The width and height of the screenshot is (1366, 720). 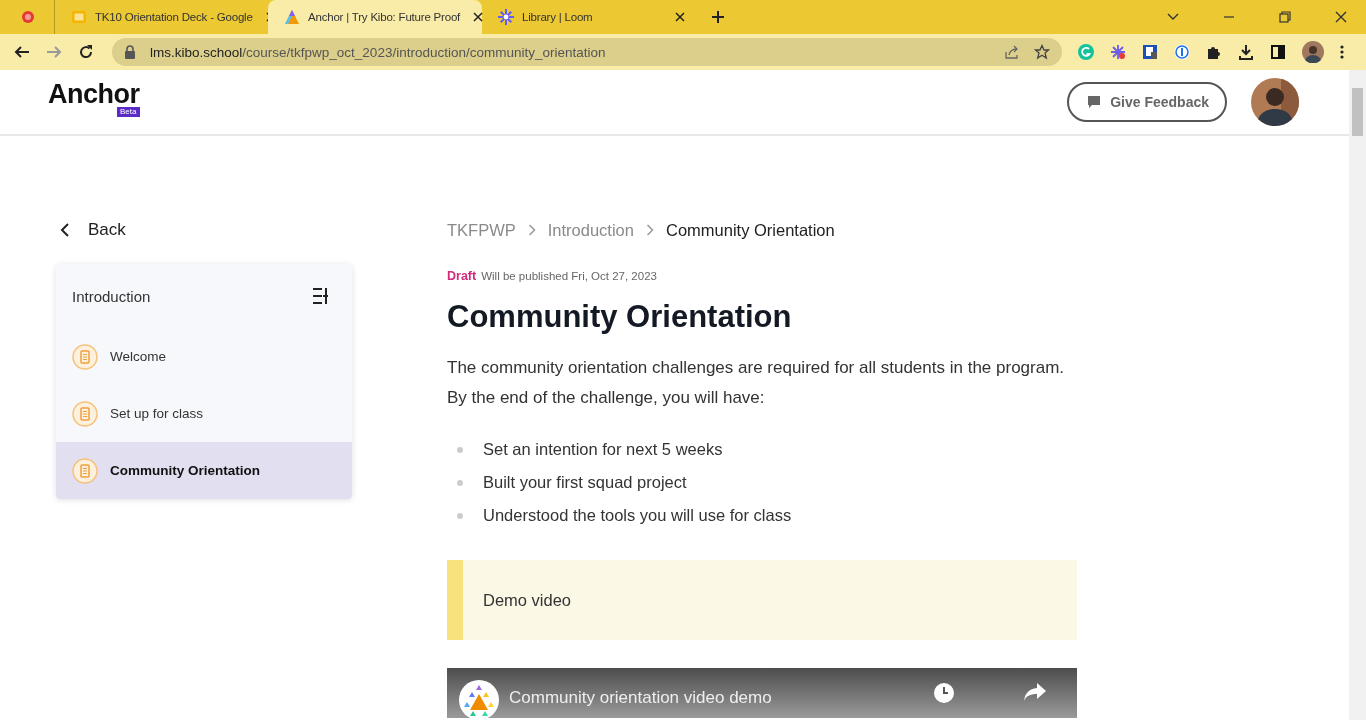 I want to click on browser-tab: Library | Loom, so click(x=589, y=17).